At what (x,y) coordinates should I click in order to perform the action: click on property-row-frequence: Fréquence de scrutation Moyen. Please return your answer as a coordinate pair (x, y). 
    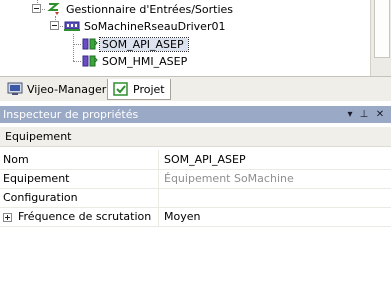
    Looking at the image, I should click on (195, 217).